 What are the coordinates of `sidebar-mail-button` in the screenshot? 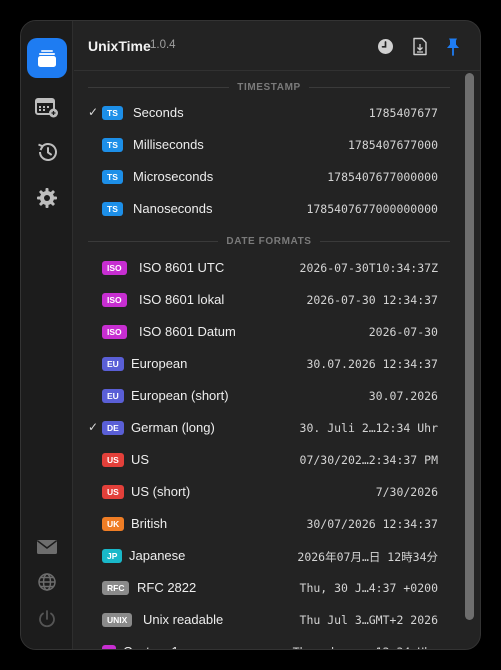 It's located at (47, 547).